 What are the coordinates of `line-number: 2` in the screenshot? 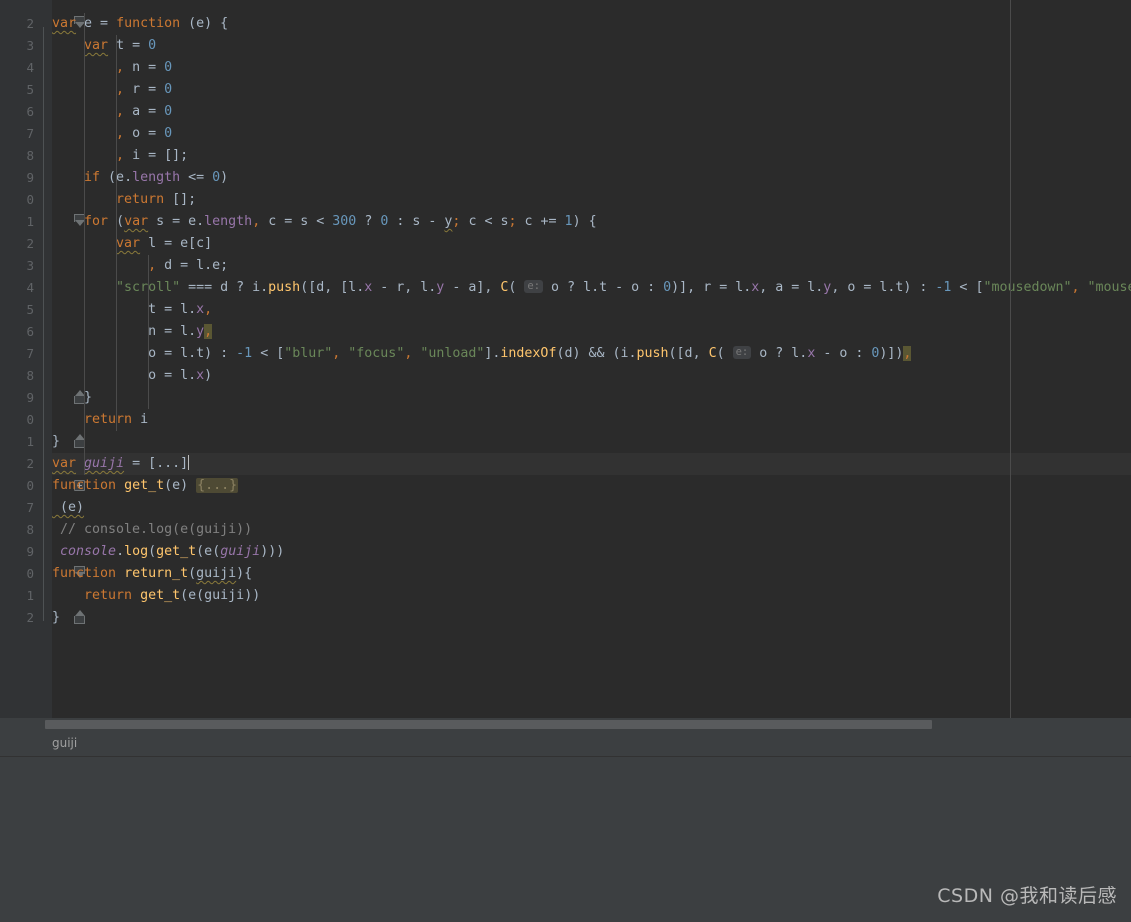 It's located at (30, 243).